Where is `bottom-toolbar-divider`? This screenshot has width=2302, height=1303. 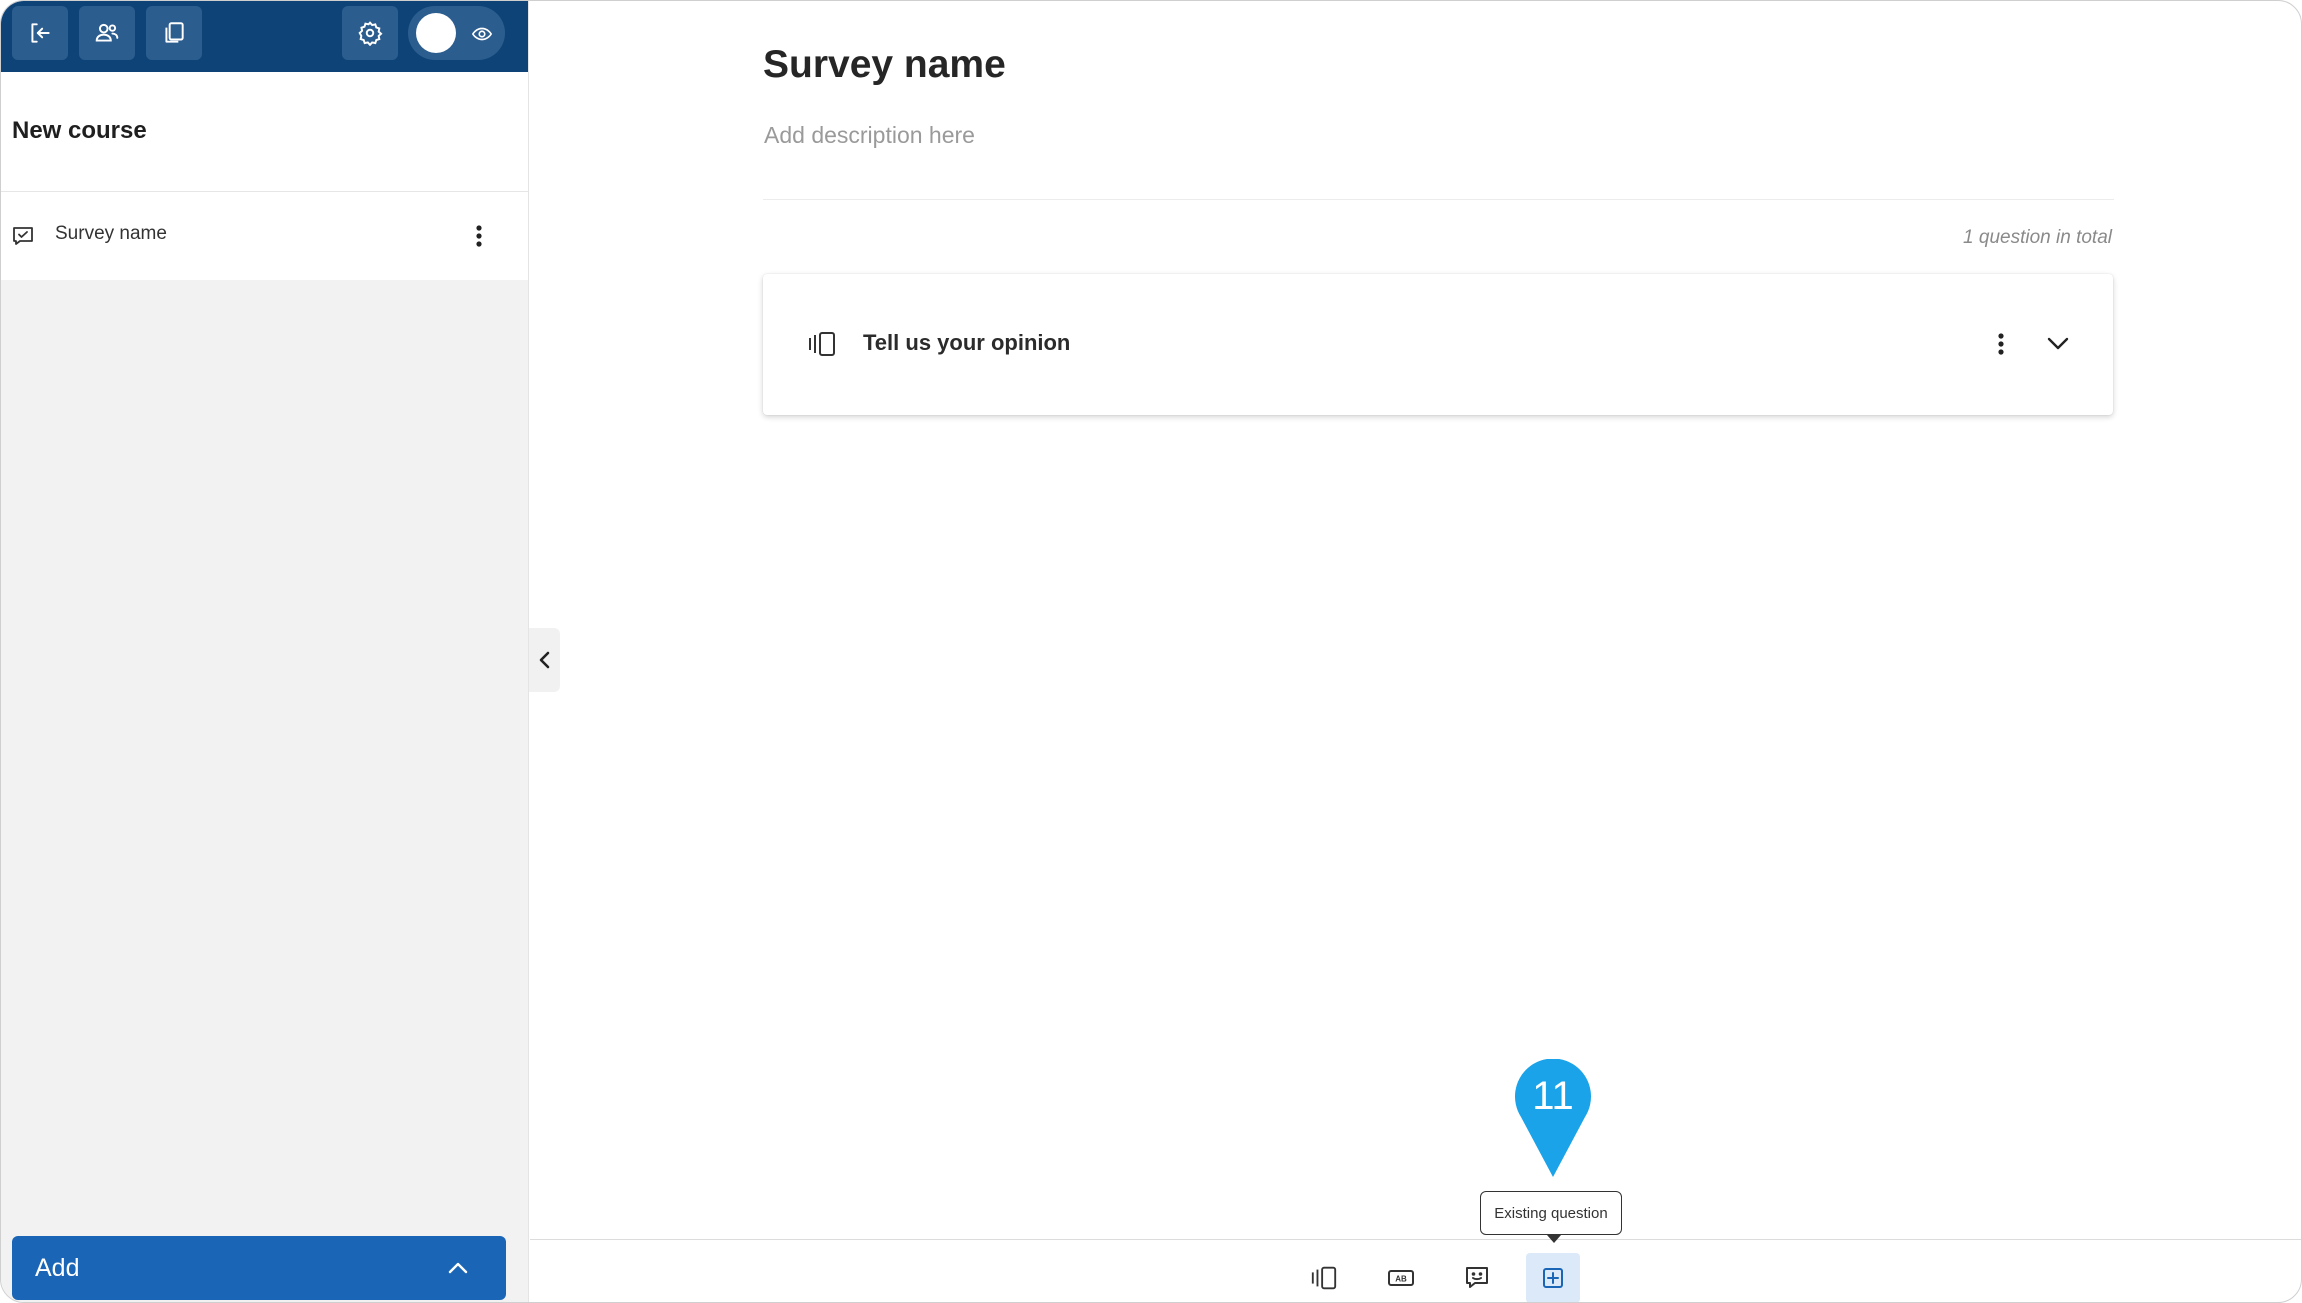
bottom-toolbar-divider is located at coordinates (1415, 1239).